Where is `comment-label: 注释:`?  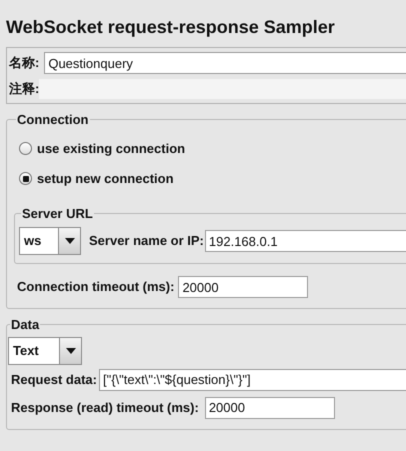 comment-label: 注释: is located at coordinates (24, 89).